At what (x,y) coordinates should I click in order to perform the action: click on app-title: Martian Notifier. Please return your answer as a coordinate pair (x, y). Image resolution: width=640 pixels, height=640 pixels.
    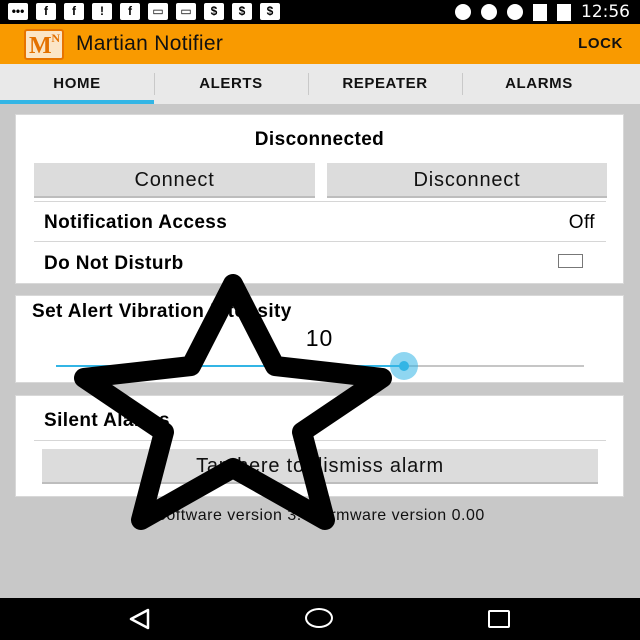
    Looking at the image, I should click on (150, 43).